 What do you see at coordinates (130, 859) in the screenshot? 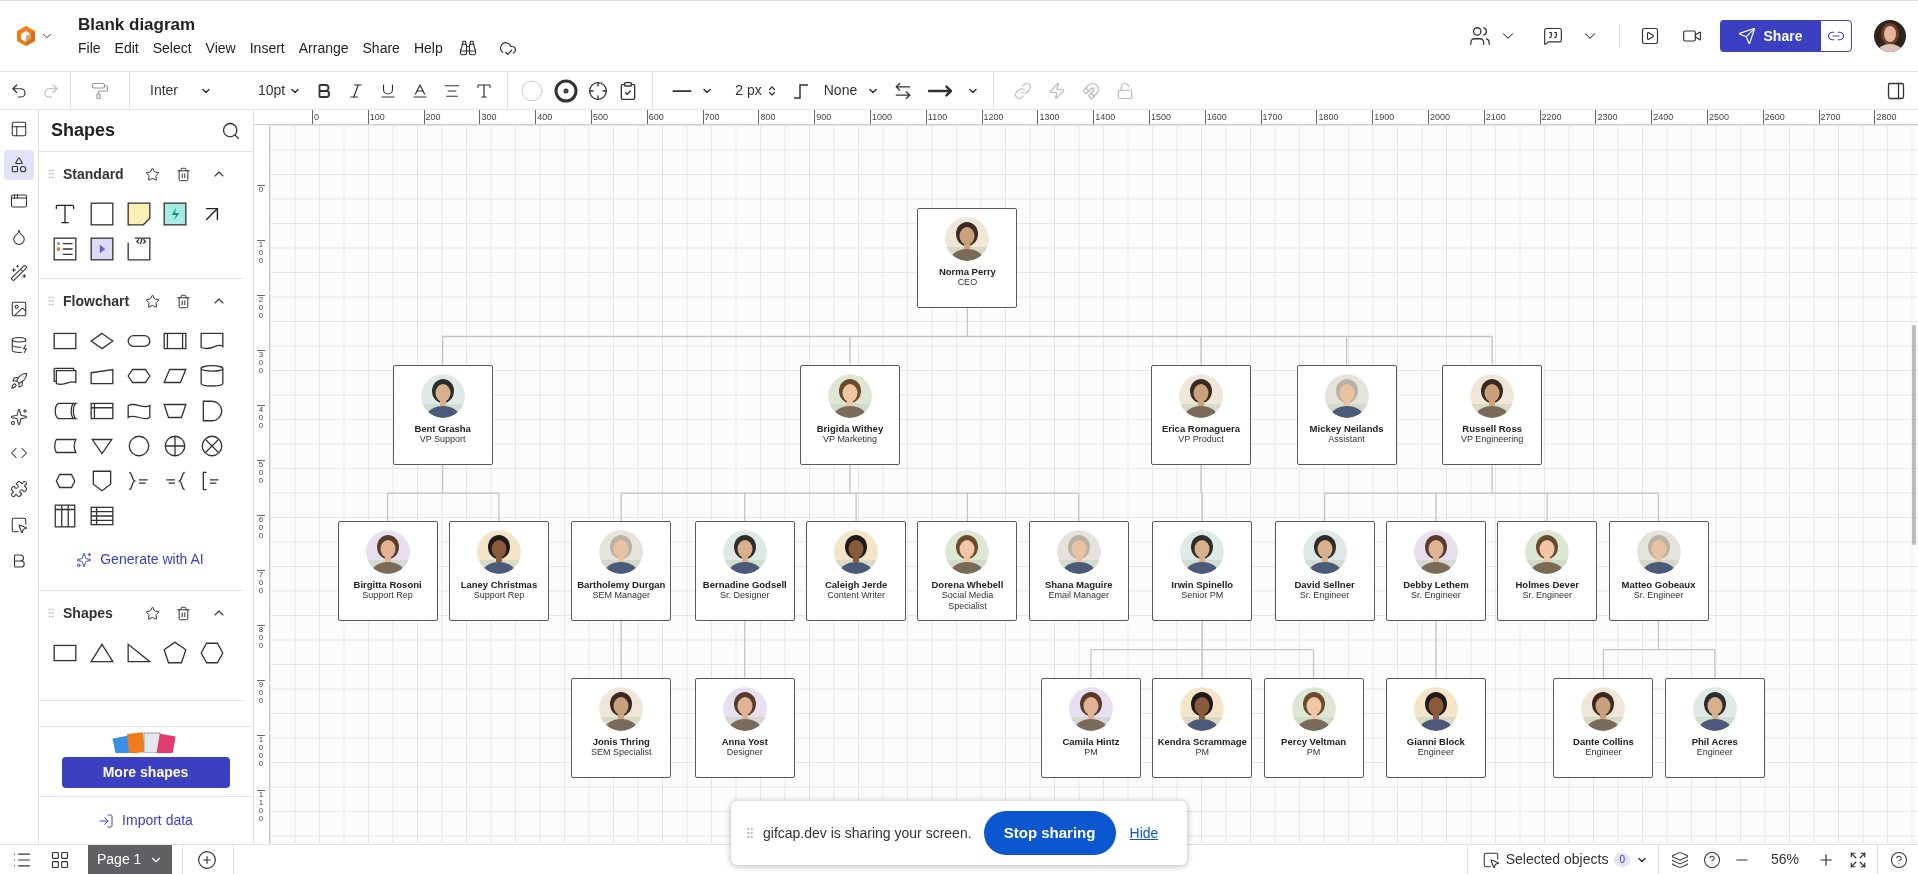
I see `page-tab: Page 1` at bounding box center [130, 859].